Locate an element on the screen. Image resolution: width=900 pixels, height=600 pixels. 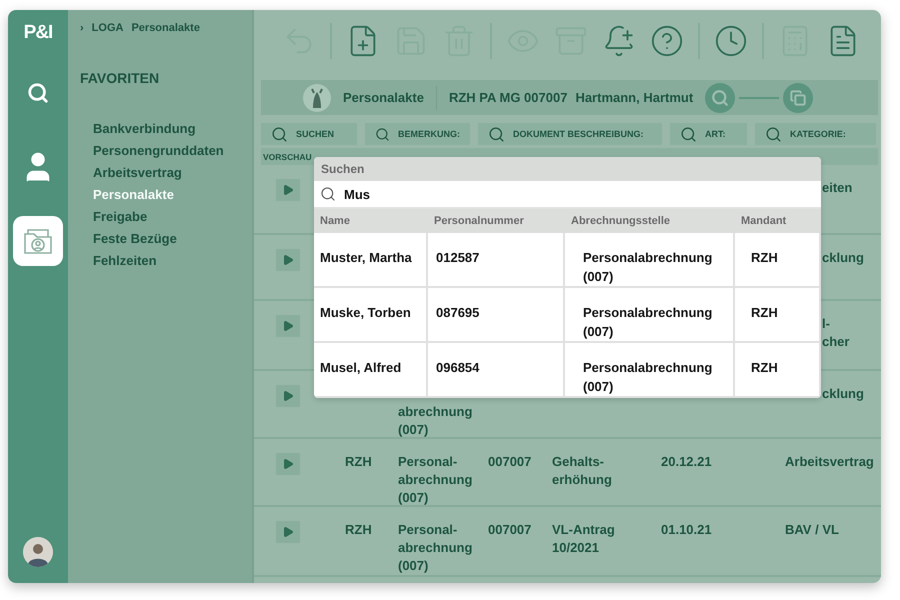
app-logo: P&I is located at coordinates (38, 33).